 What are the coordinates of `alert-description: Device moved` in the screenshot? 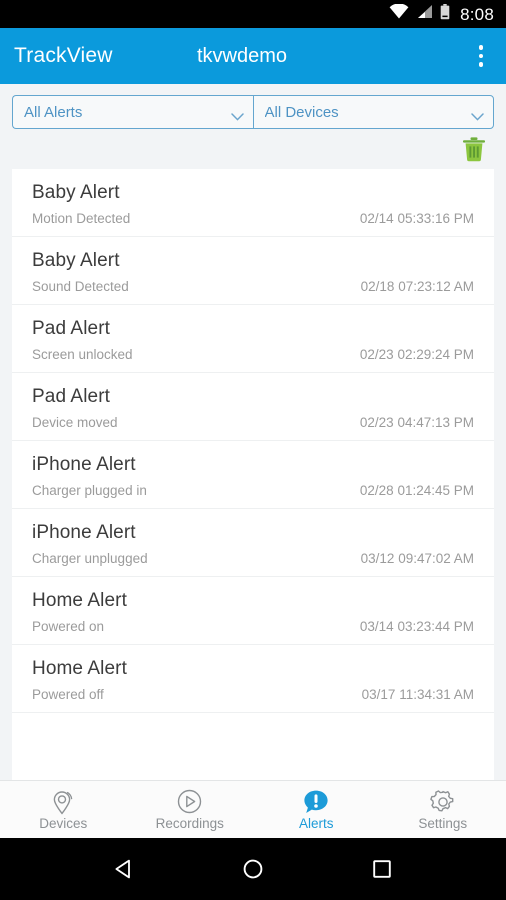 It's located at (75, 422).